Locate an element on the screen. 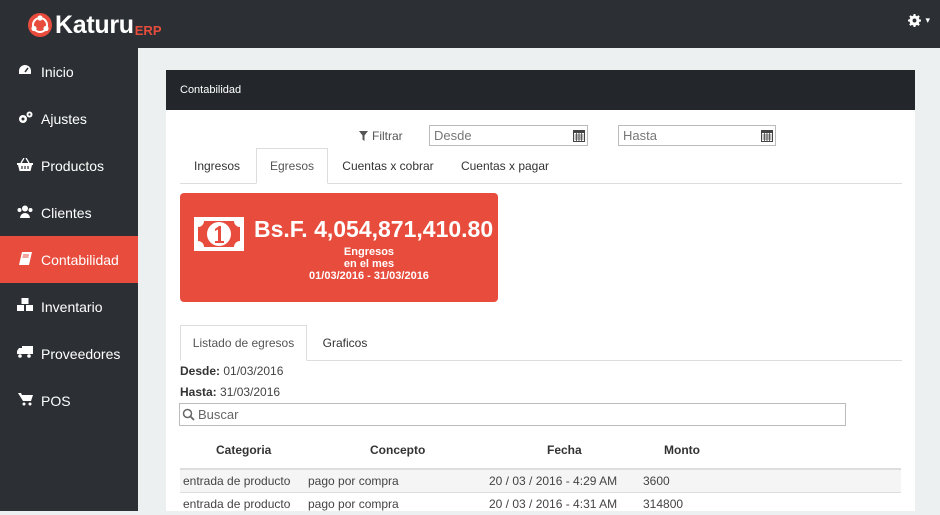 Image resolution: width=940 pixels, height=515 pixels. sidebar-item-contabilidad: Contabilidad is located at coordinates (69, 259).